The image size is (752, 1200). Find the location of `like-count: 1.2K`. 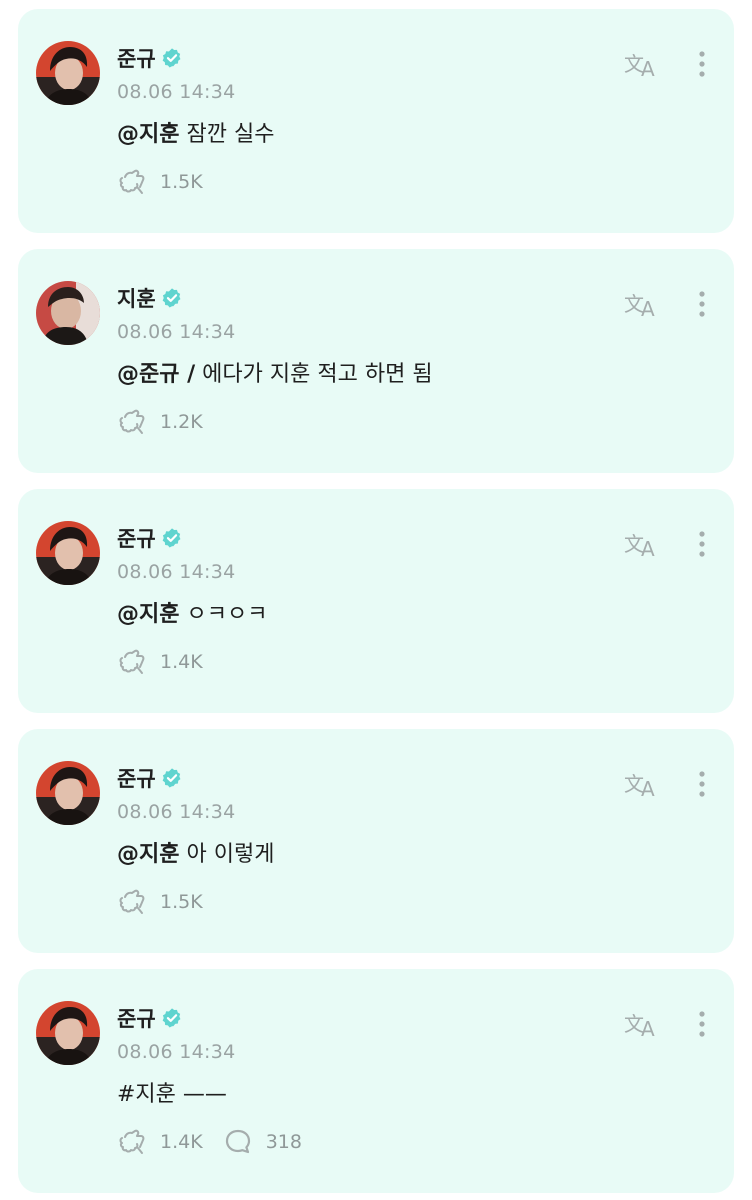

like-count: 1.2K is located at coordinates (181, 422).